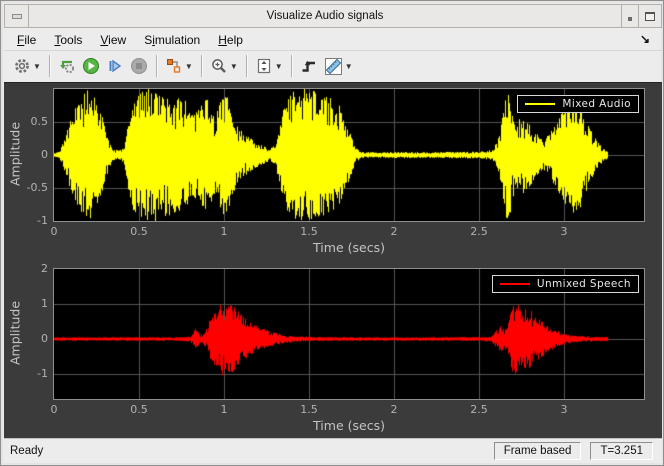 This screenshot has width=664, height=466. I want to click on legend-unmixed-speech: Unmixed Speech, so click(565, 284).